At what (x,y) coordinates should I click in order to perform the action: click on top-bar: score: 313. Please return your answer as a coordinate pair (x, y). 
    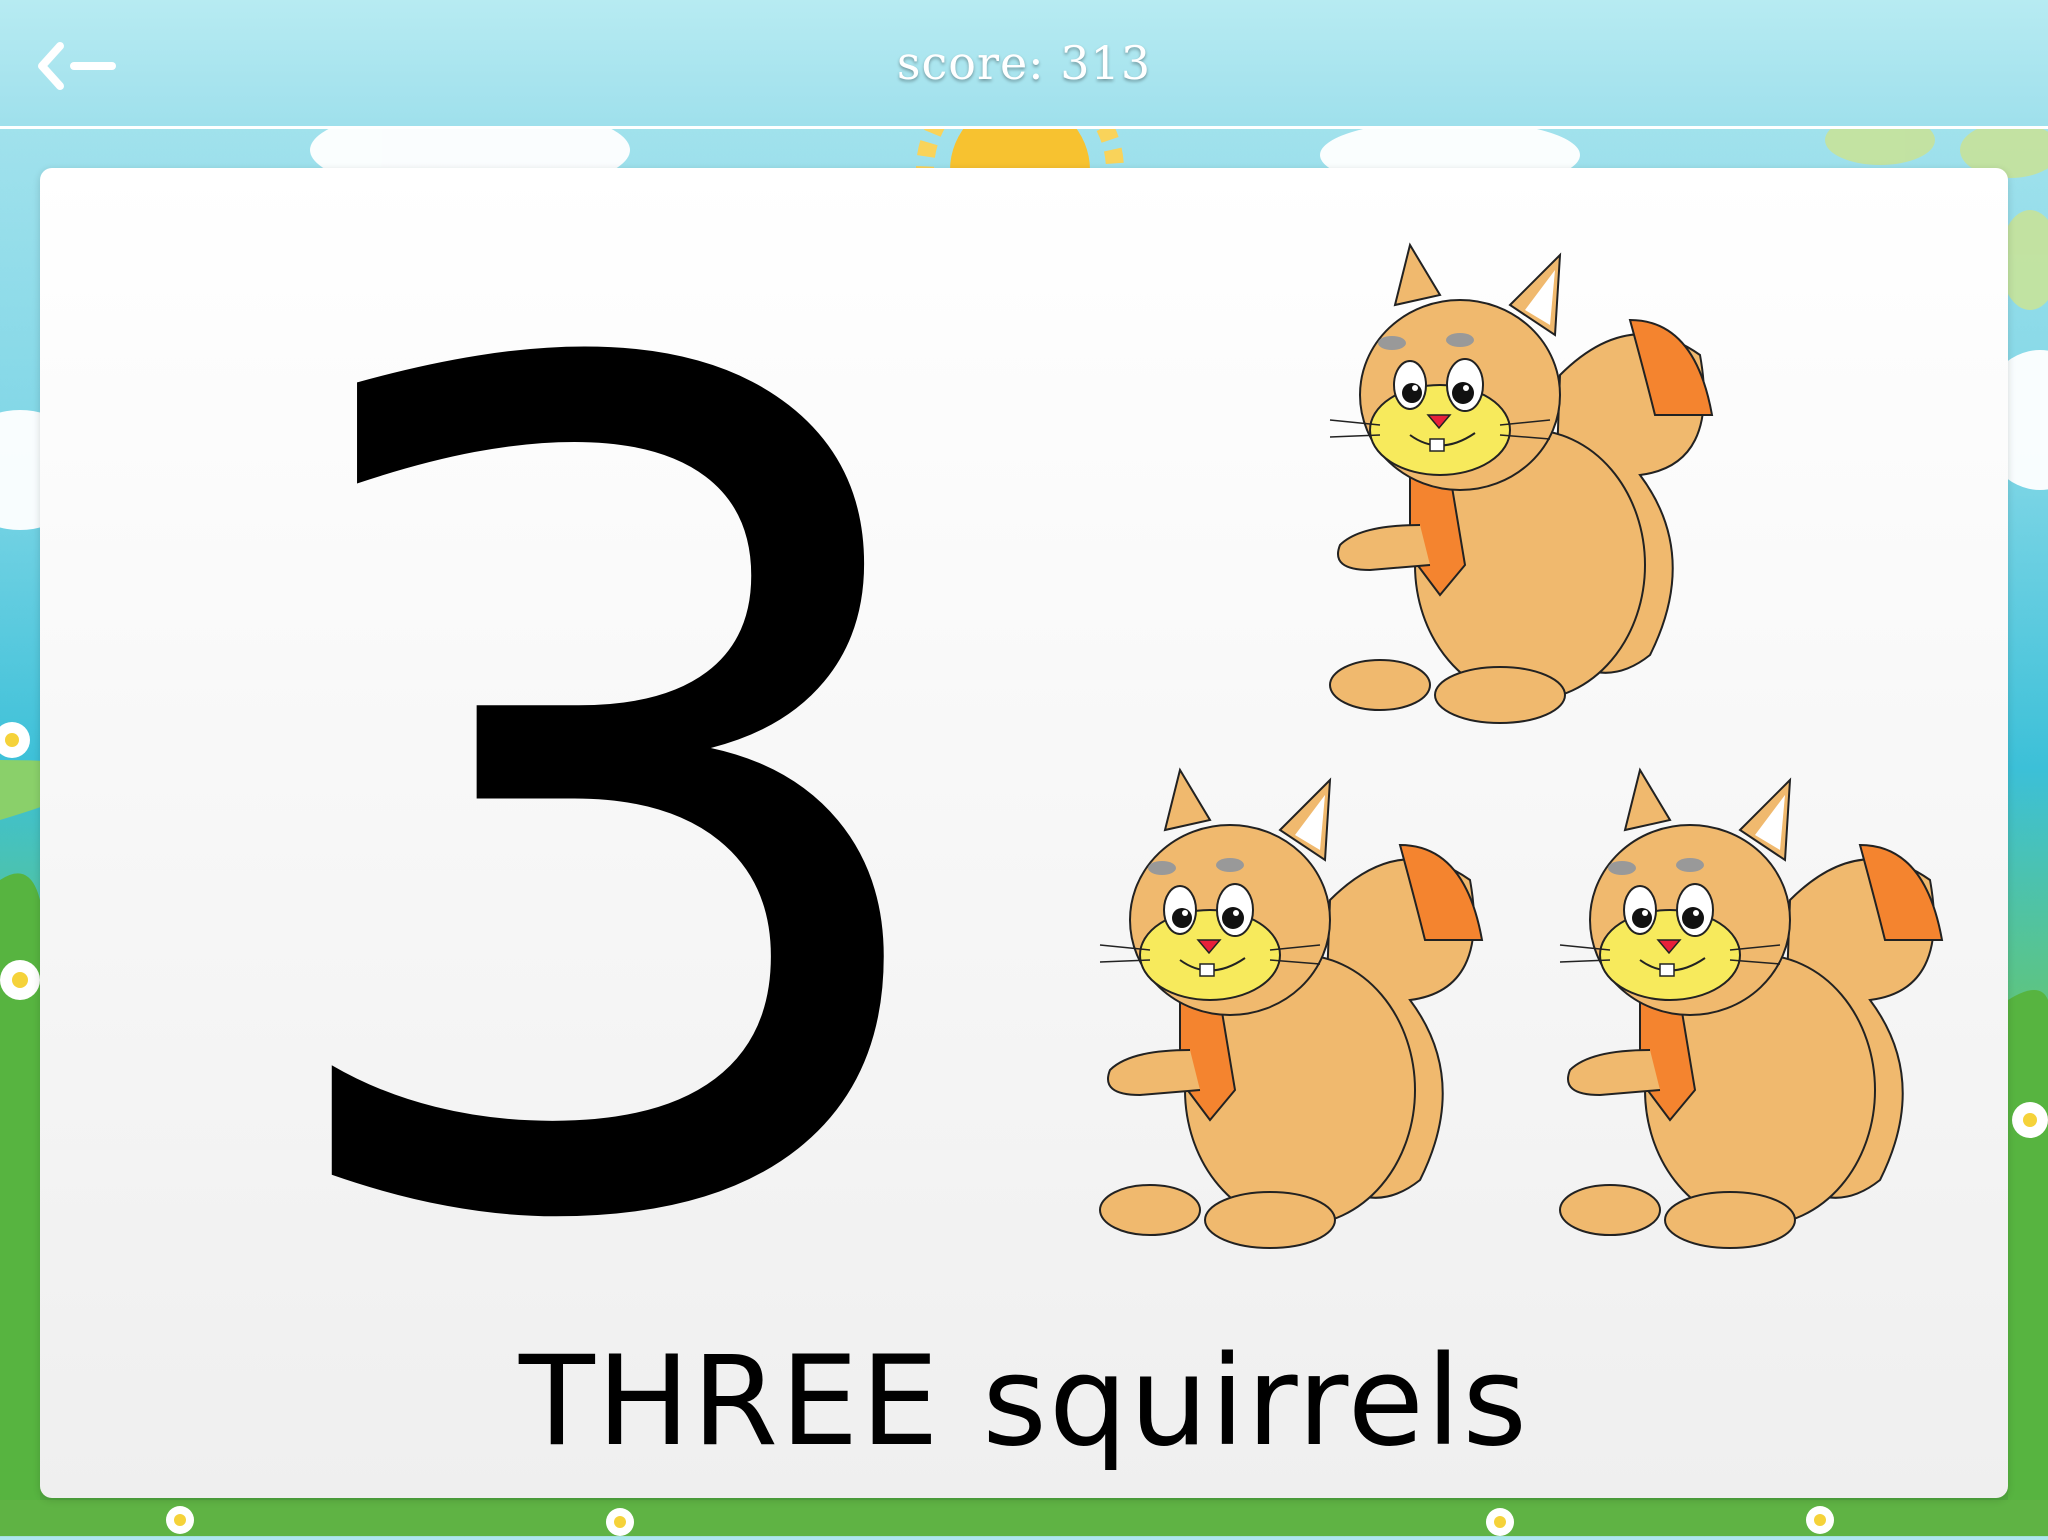
    Looking at the image, I should click on (1024, 64).